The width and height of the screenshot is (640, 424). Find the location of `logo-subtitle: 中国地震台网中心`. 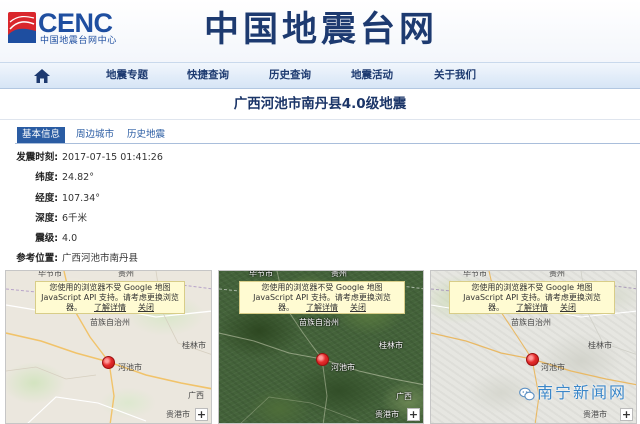

logo-subtitle: 中国地震台网中心 is located at coordinates (78, 41).